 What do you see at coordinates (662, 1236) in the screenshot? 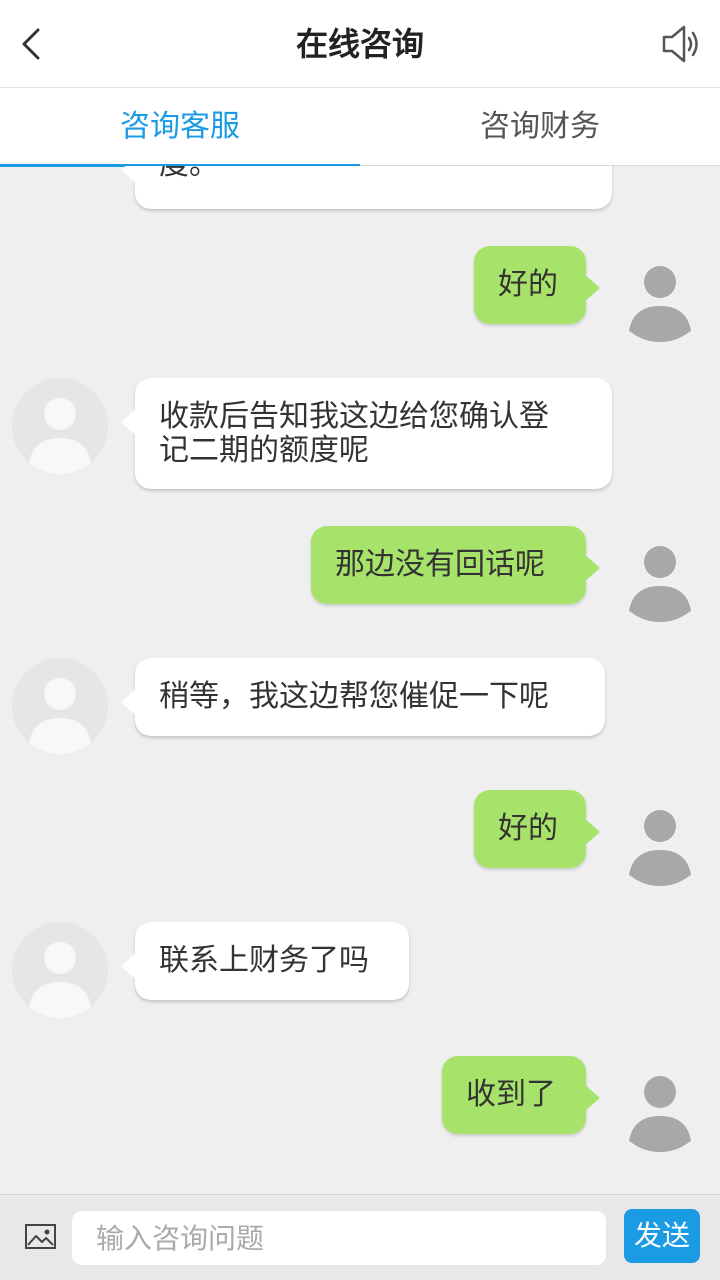
I see `send-button: 发送` at bounding box center [662, 1236].